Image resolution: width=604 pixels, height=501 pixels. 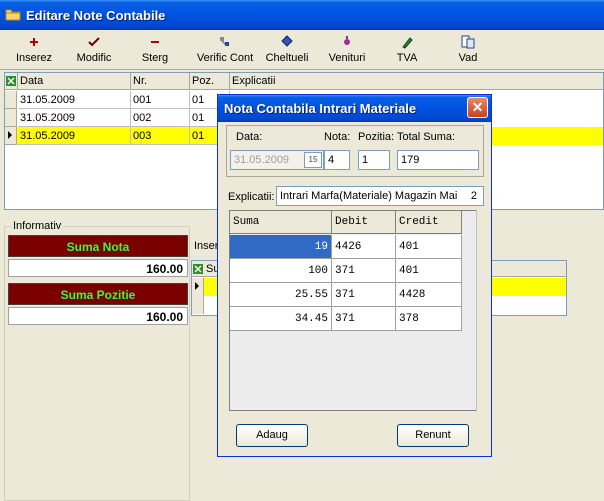 I want to click on total-suma-field: 179, so click(x=438, y=160).